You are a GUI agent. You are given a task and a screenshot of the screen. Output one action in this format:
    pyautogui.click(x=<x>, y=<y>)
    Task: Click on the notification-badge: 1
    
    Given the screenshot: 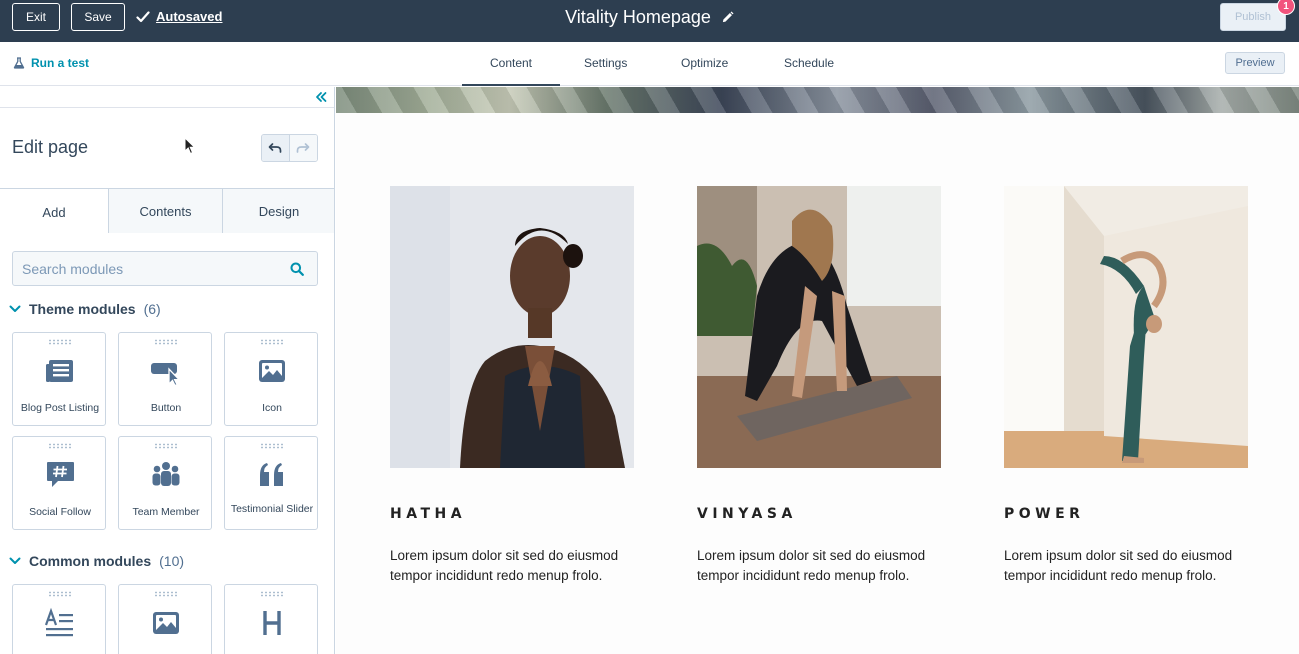 What is the action you would take?
    pyautogui.click(x=1286, y=7)
    